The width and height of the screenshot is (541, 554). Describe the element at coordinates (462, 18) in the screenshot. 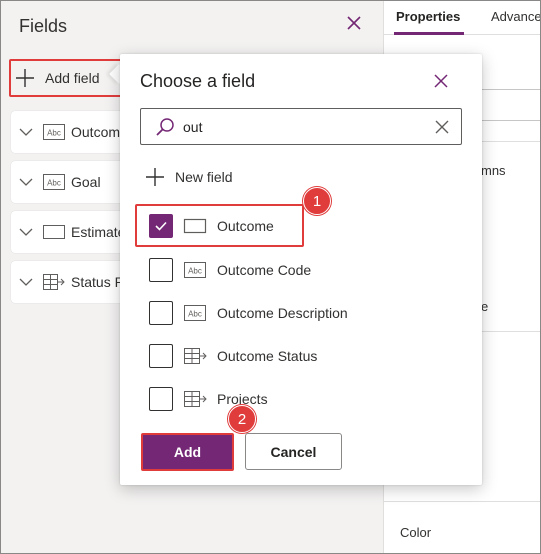

I see `properties-tabs: Properties Advanced` at that location.